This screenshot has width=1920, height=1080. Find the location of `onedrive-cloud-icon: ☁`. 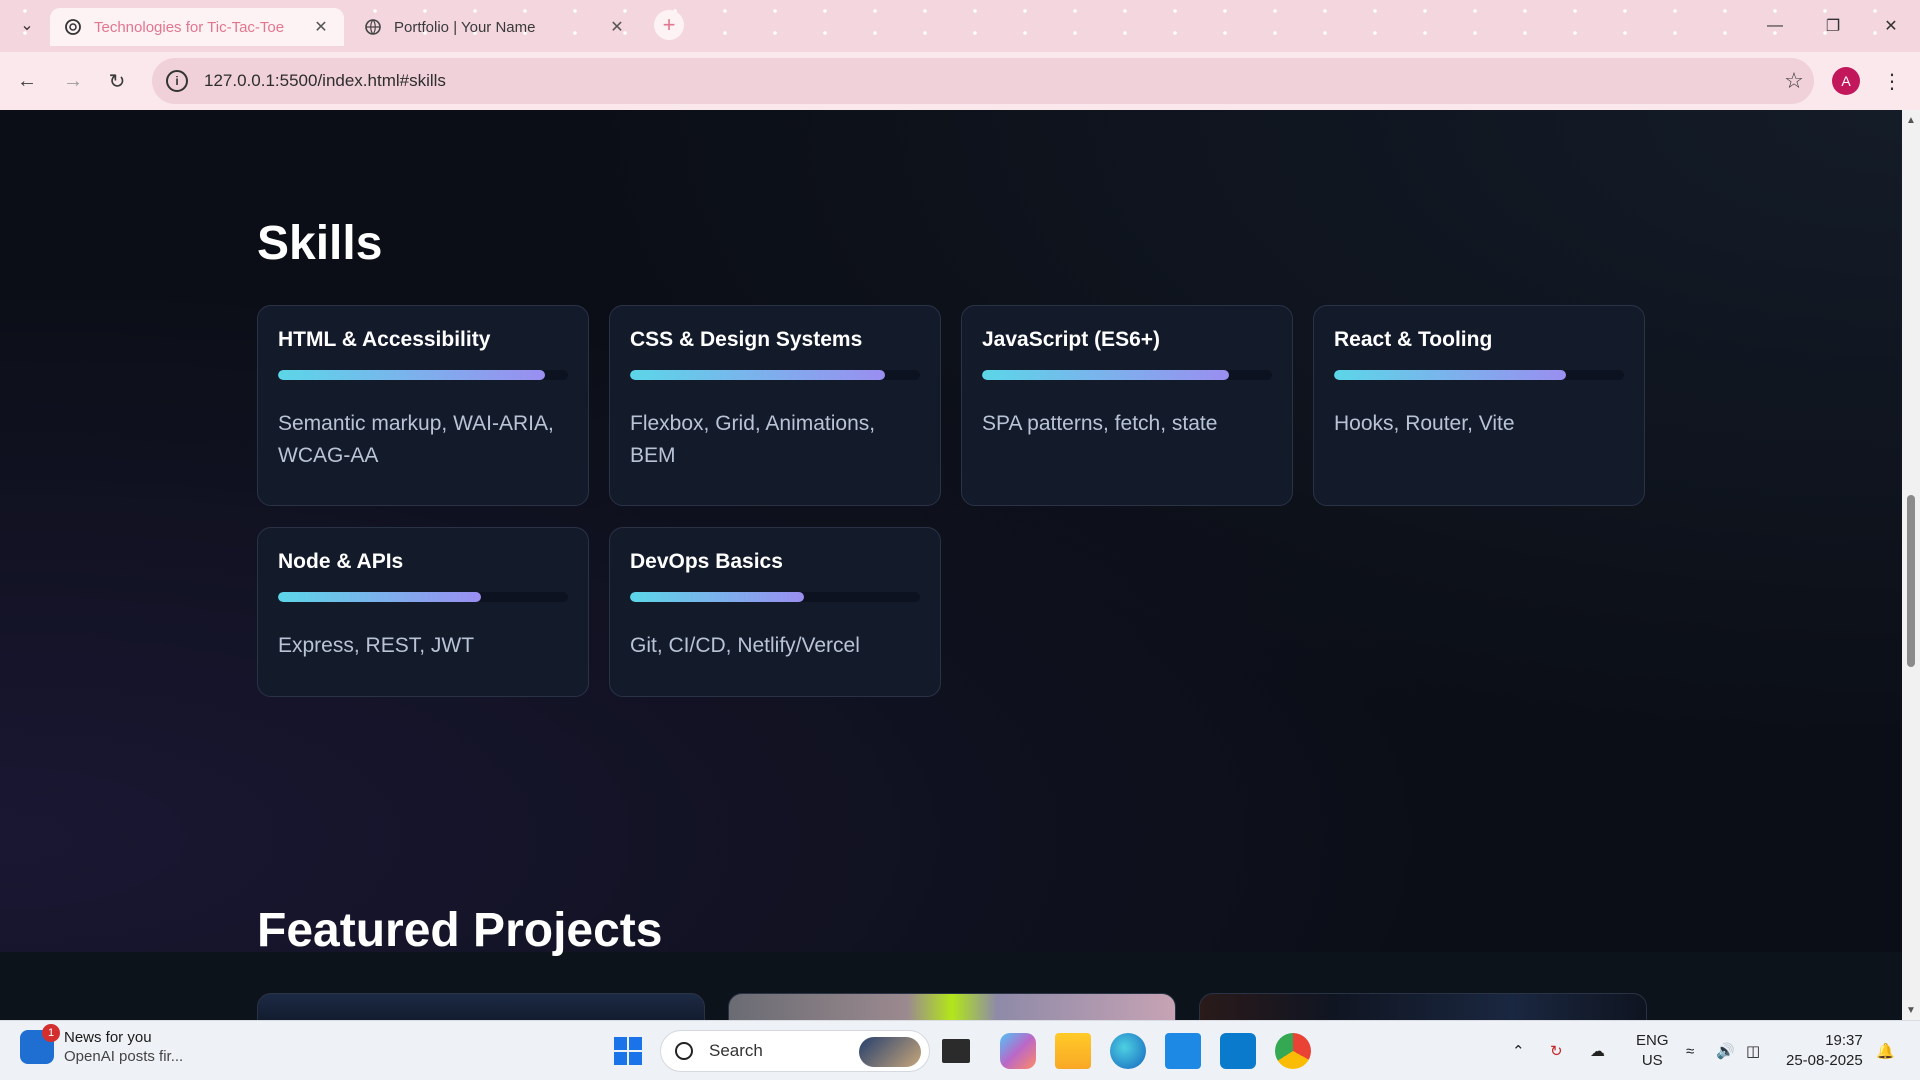

onedrive-cloud-icon: ☁ is located at coordinates (1597, 1050).